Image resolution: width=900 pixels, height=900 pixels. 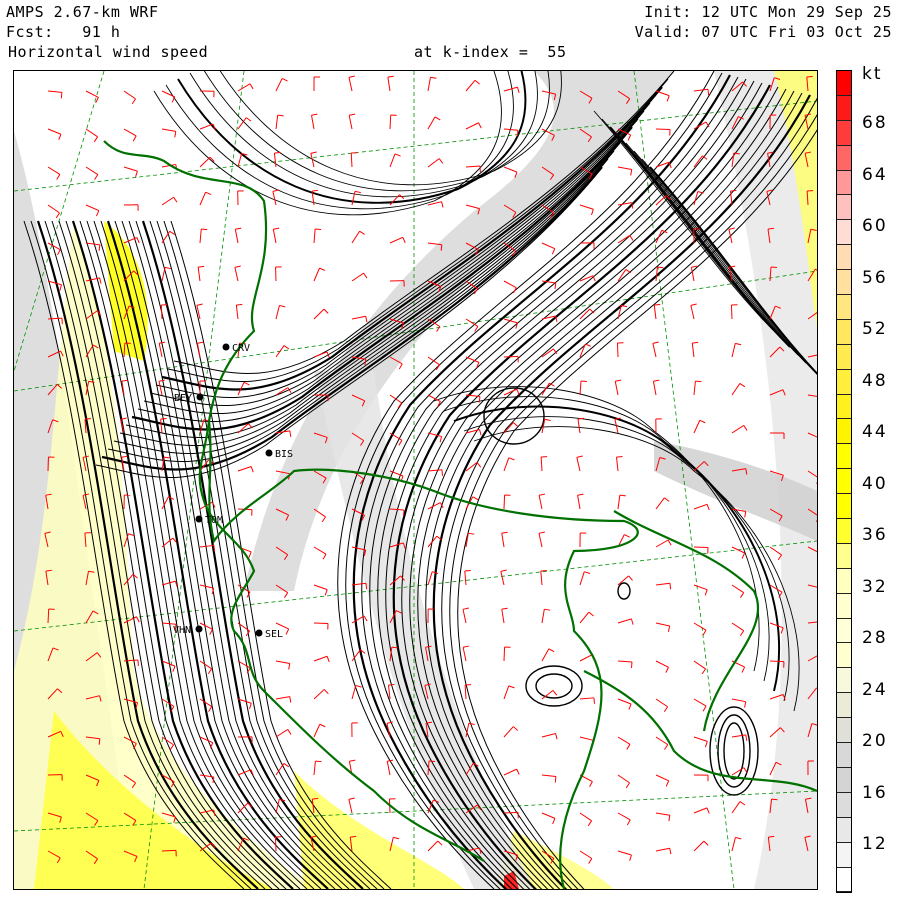 What do you see at coordinates (872, 74) in the screenshot?
I see `colorbar-unit: kt` at bounding box center [872, 74].